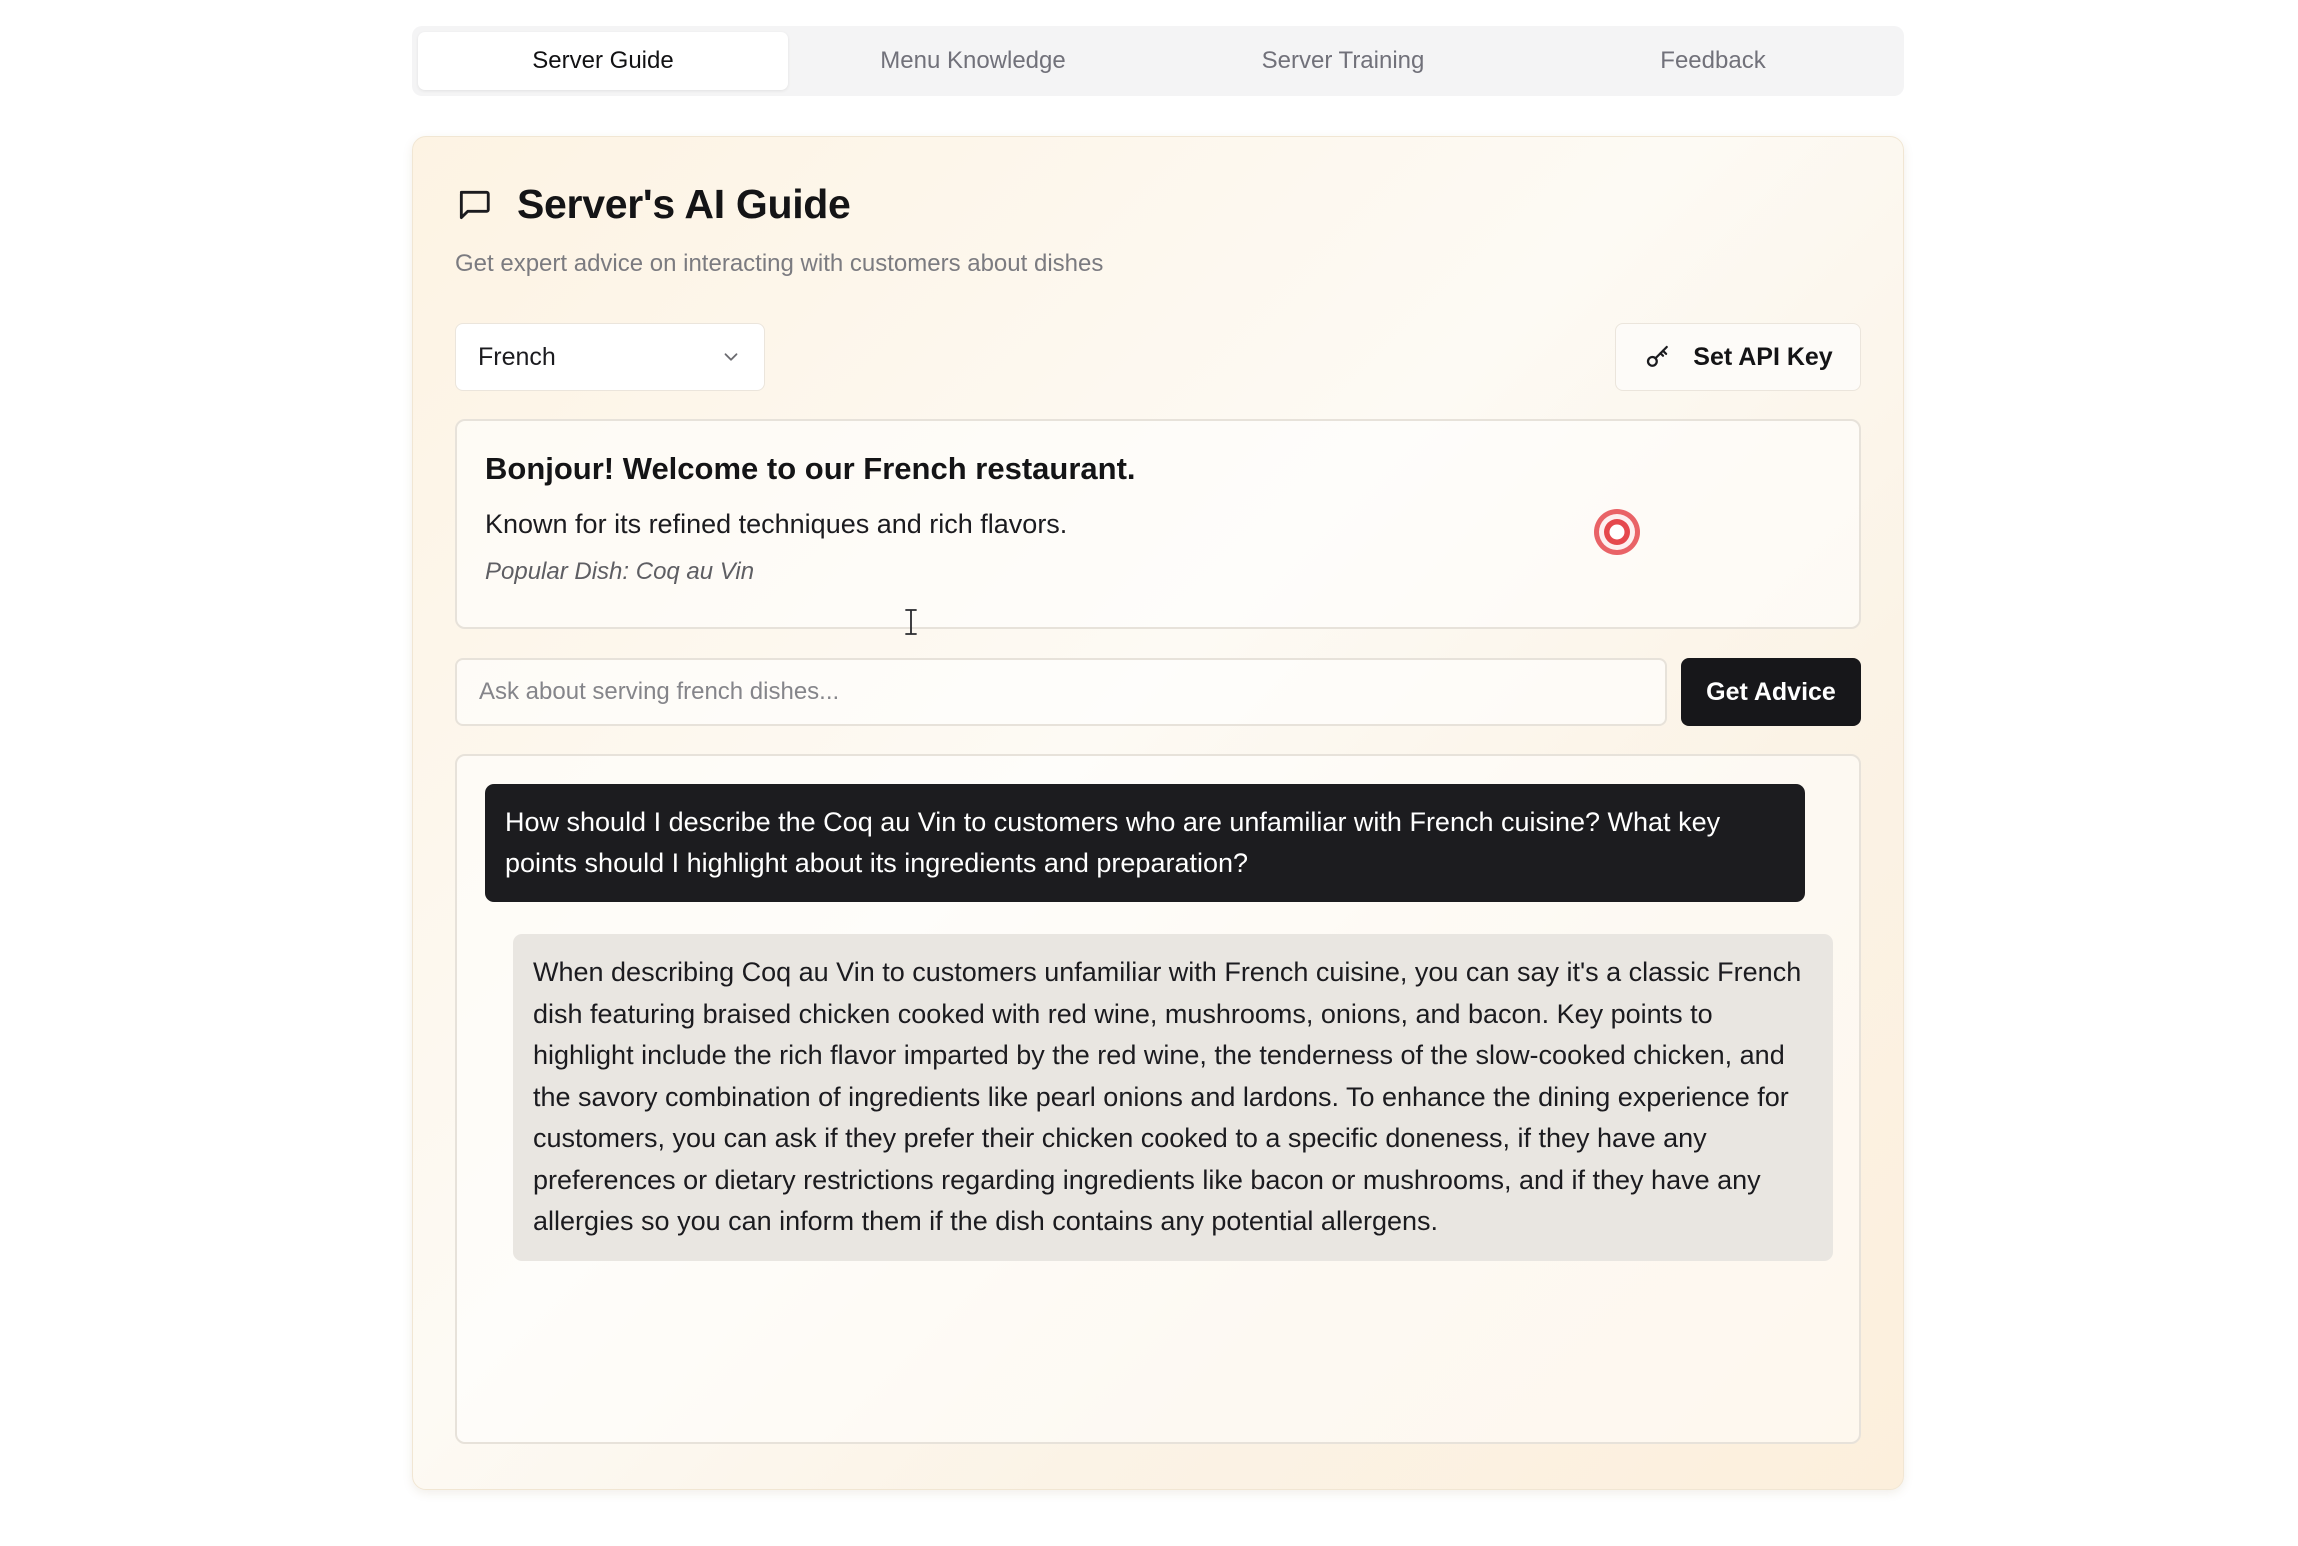 The height and width of the screenshot is (1546, 2298). Describe the element at coordinates (911, 622) in the screenshot. I see `text-cursor-icon` at that location.